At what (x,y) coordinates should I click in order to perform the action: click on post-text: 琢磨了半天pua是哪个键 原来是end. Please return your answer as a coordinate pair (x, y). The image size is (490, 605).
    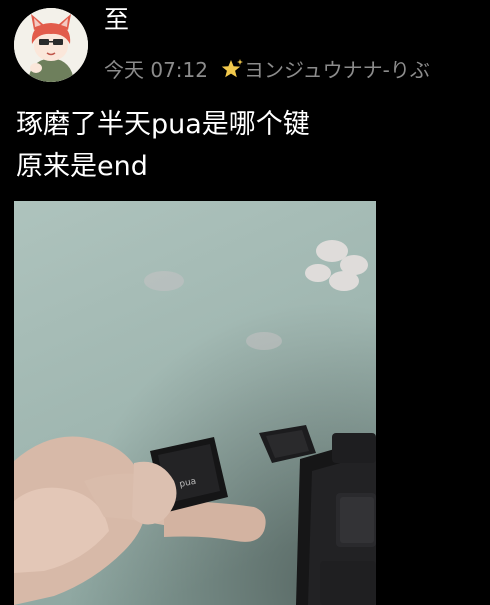
    Looking at the image, I should click on (163, 145).